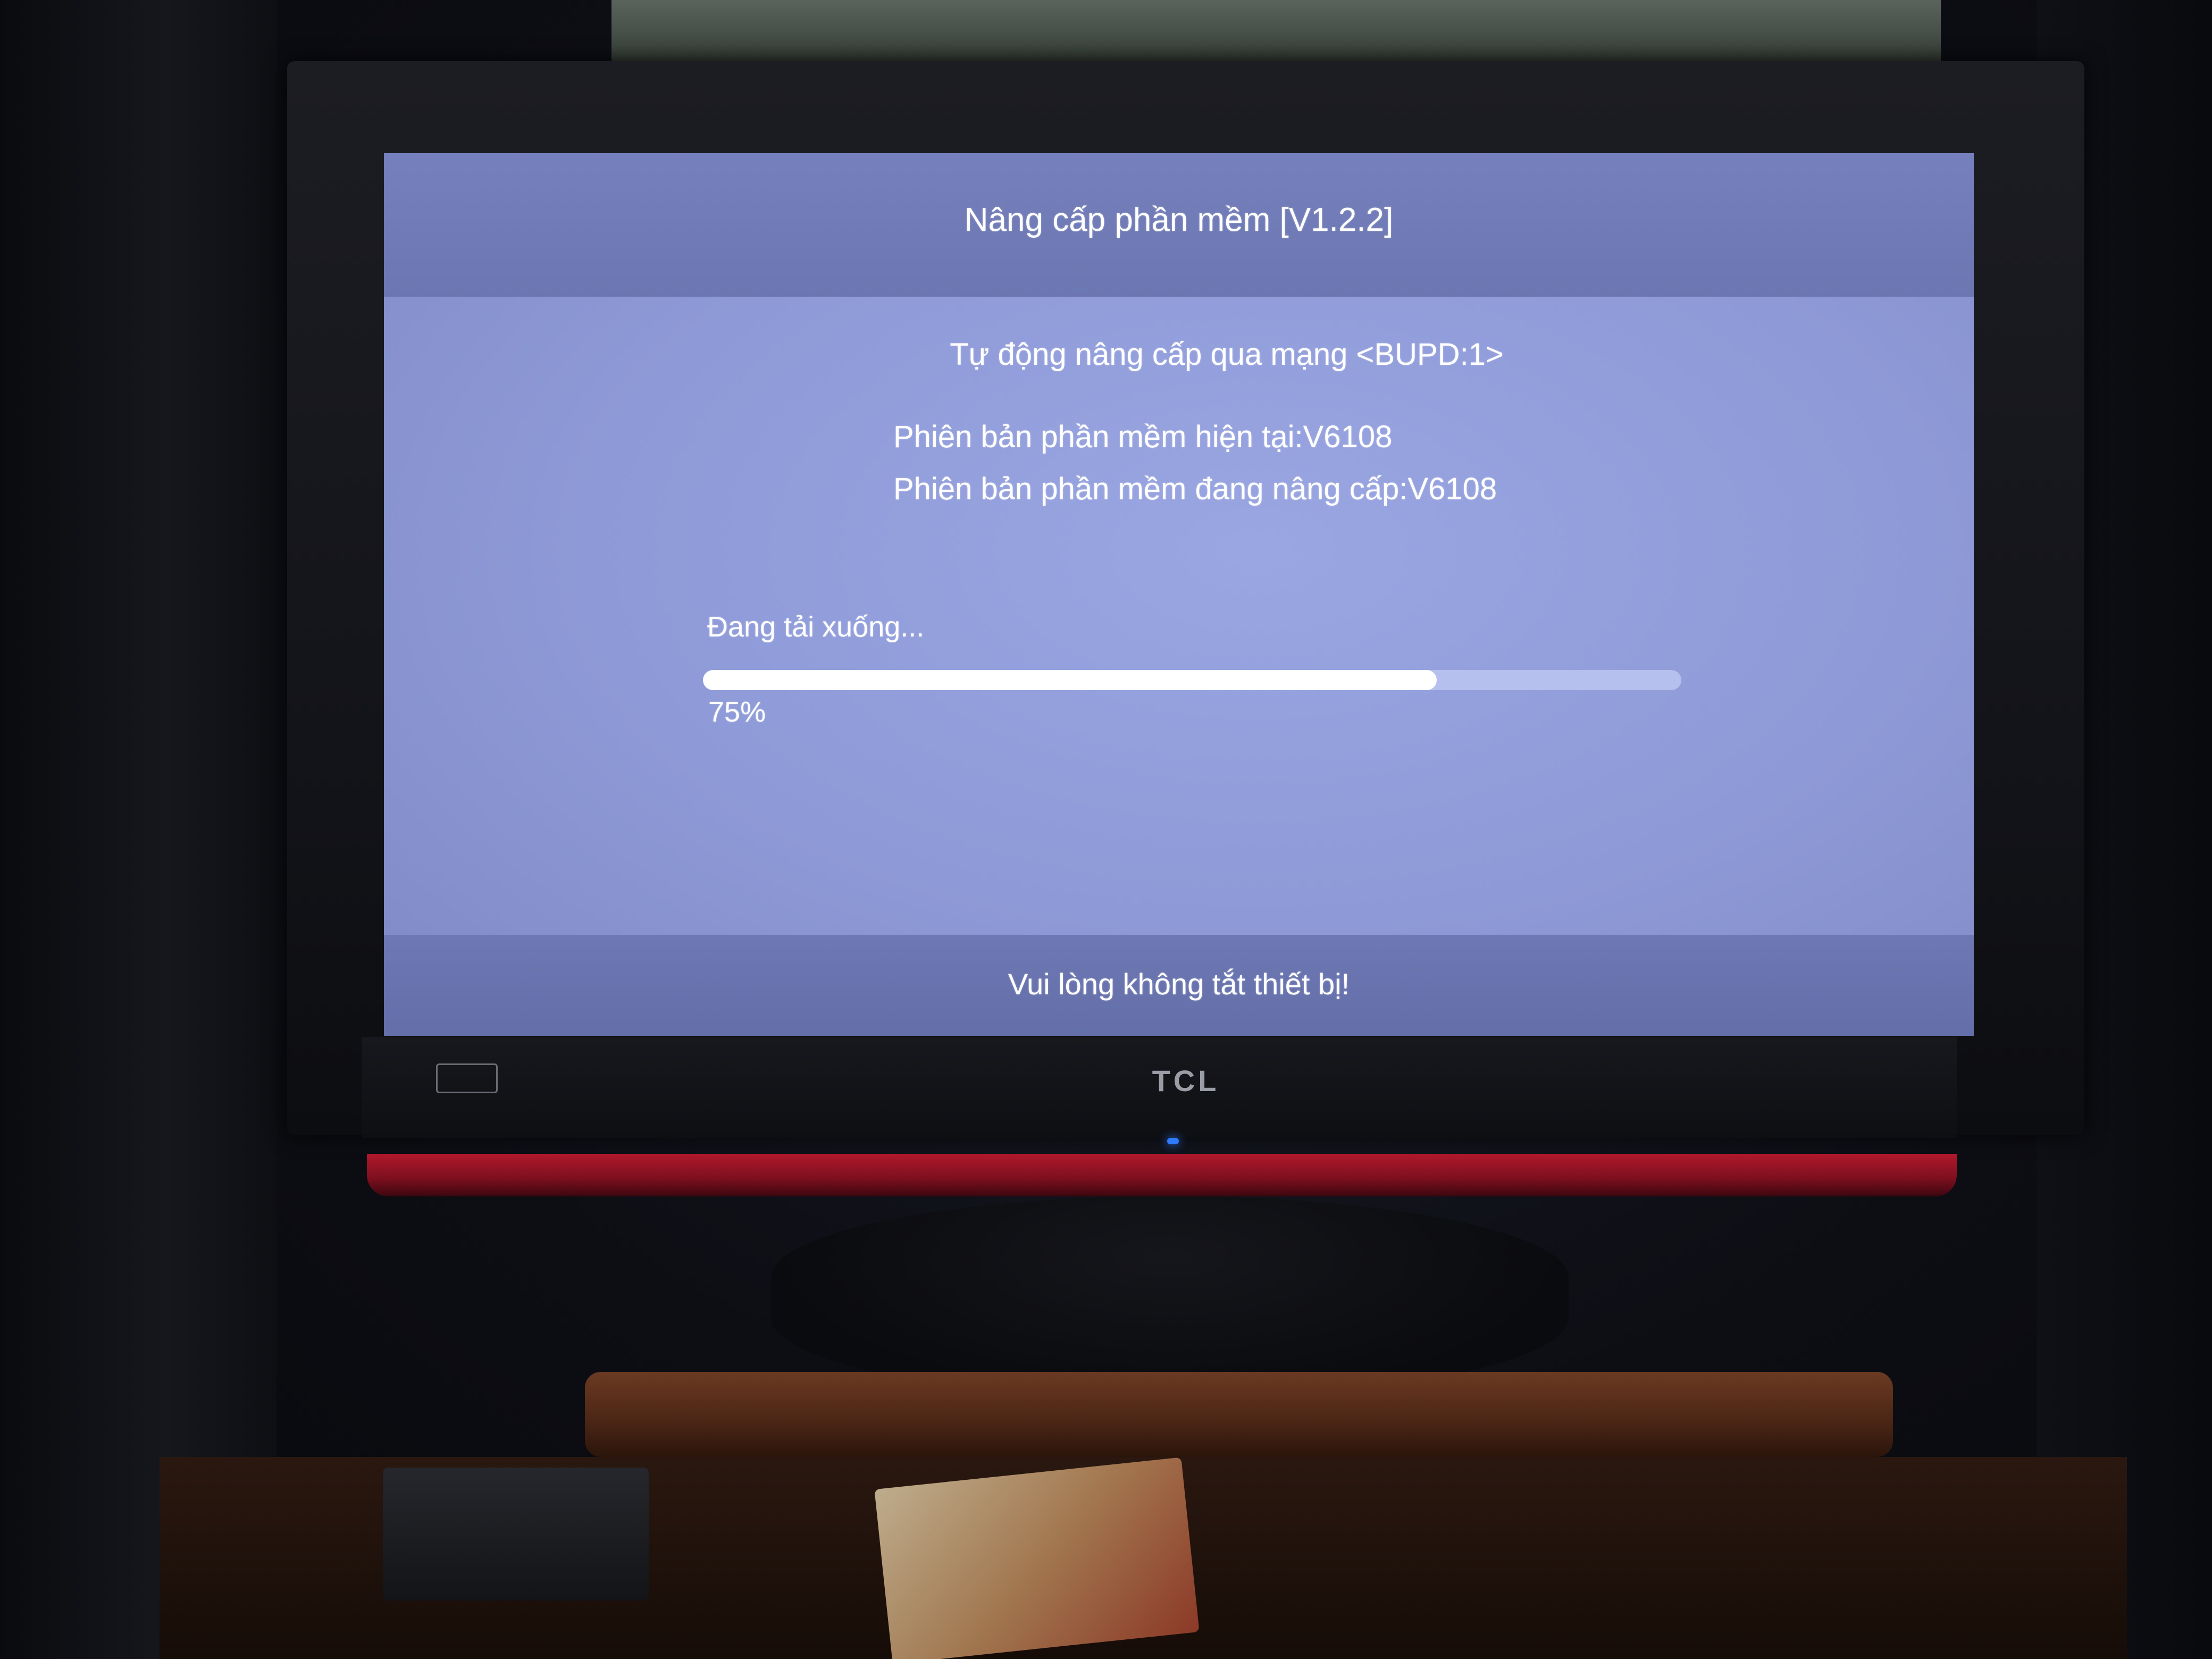 This screenshot has width=2212, height=1659. Describe the element at coordinates (467, 1078) in the screenshot. I see `srs-badge-icon` at that location.